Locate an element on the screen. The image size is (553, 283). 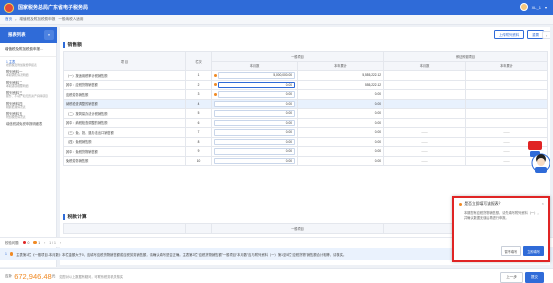
popup-cancel-button: 暂不填写 is located at coordinates (511, 251).